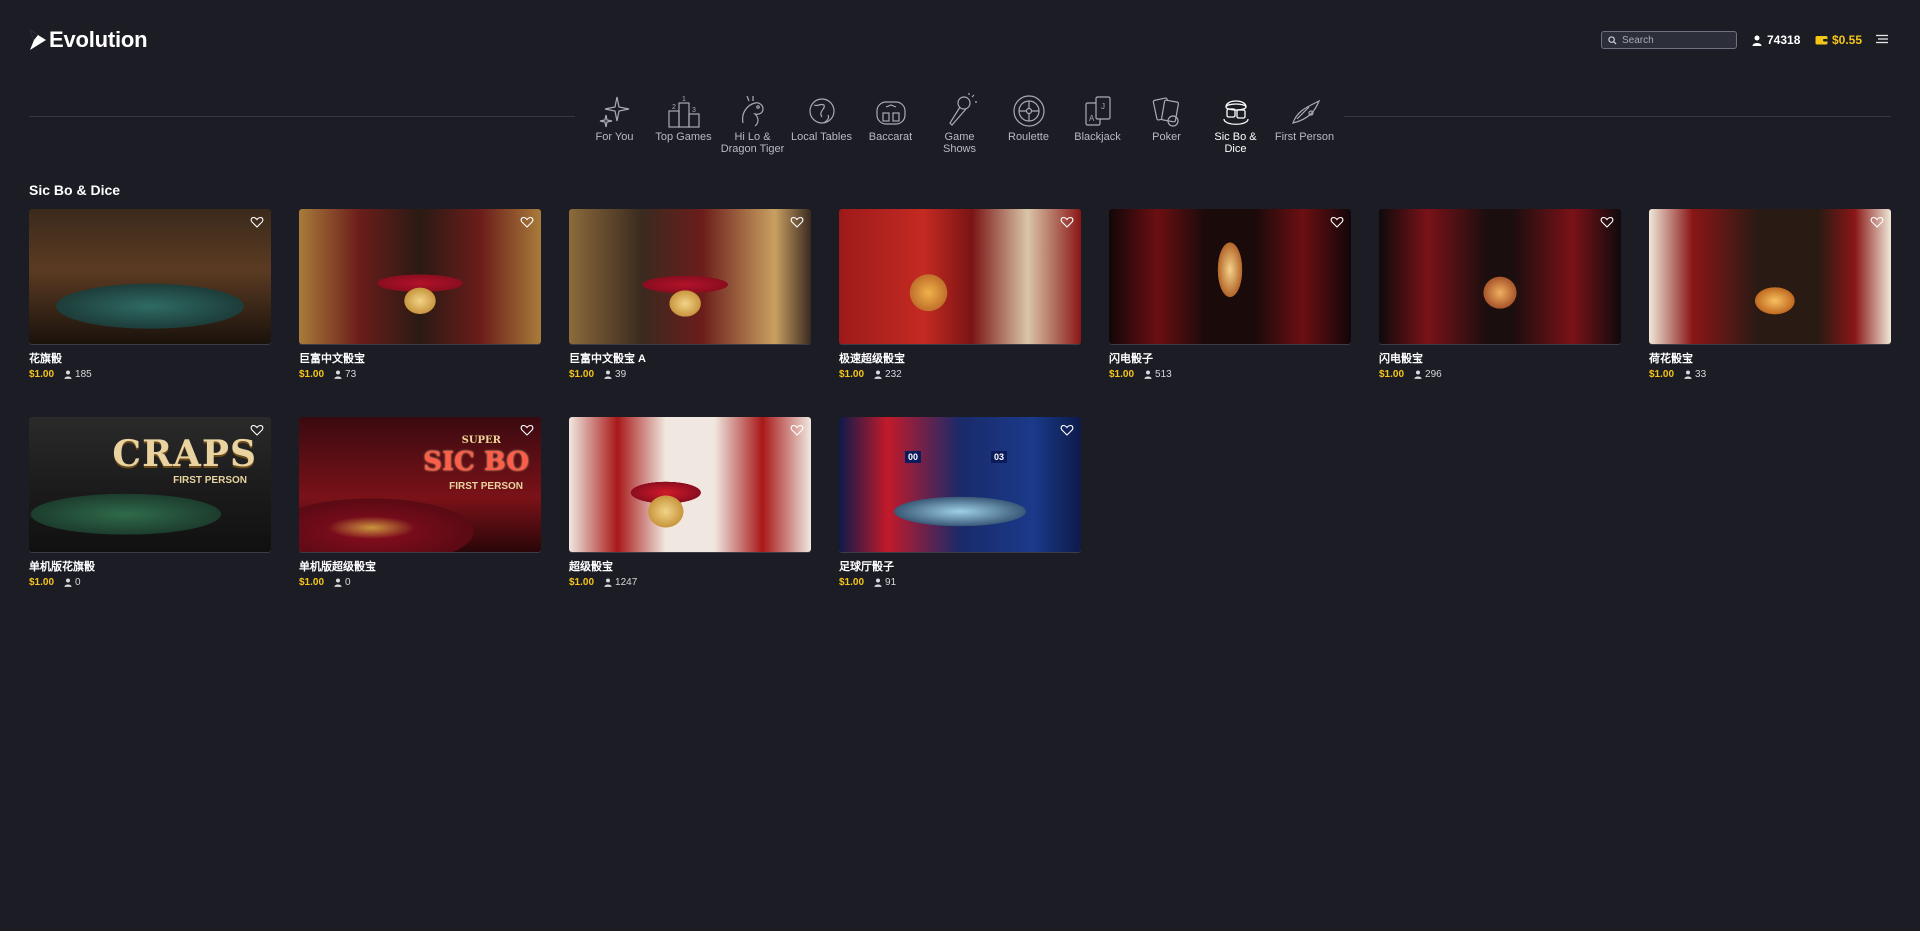 The height and width of the screenshot is (931, 1920). I want to click on game-card: 巨富中文骰宝 A $1.00 39, so click(690, 313).